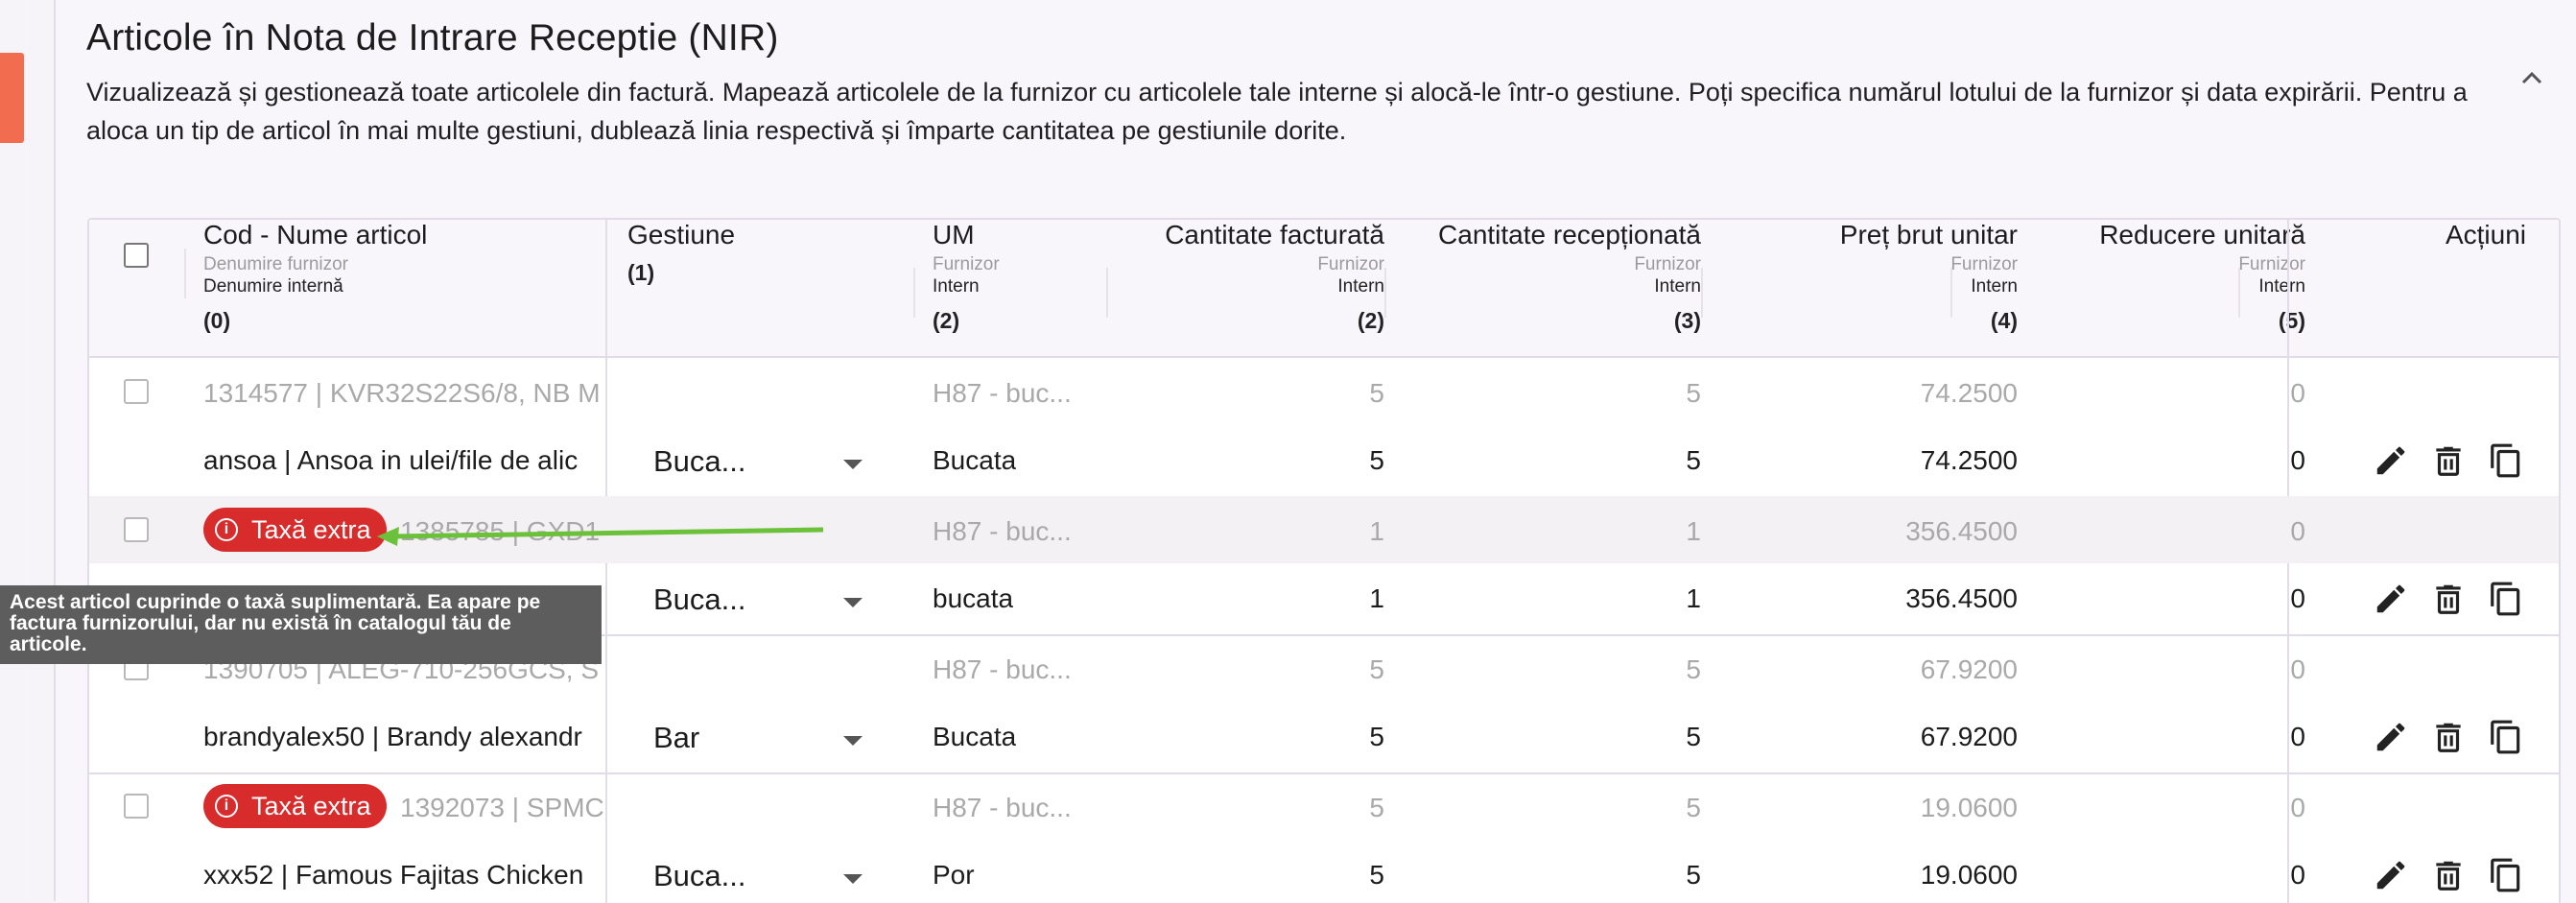  I want to click on header-reducere-sub1: Furnizor, so click(2271, 264).